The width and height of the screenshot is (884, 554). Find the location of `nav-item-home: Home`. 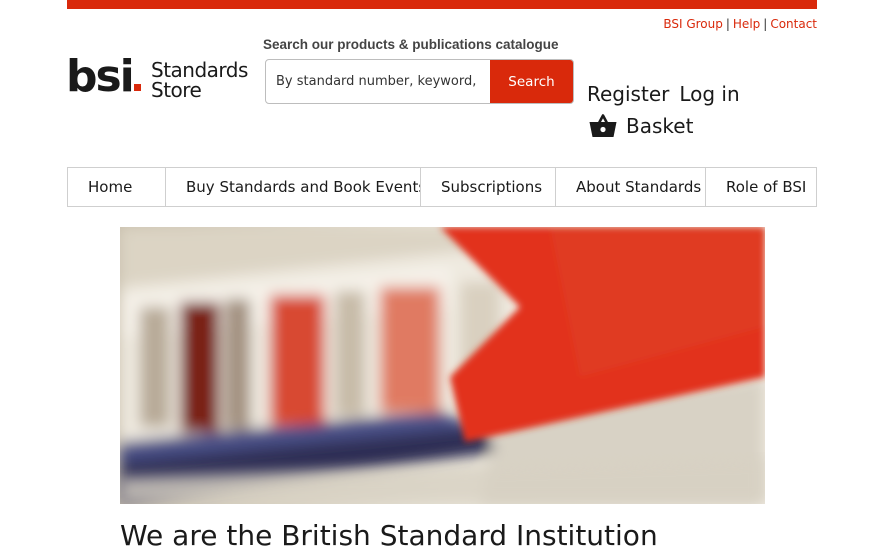

nav-item-home: Home is located at coordinates (117, 187).